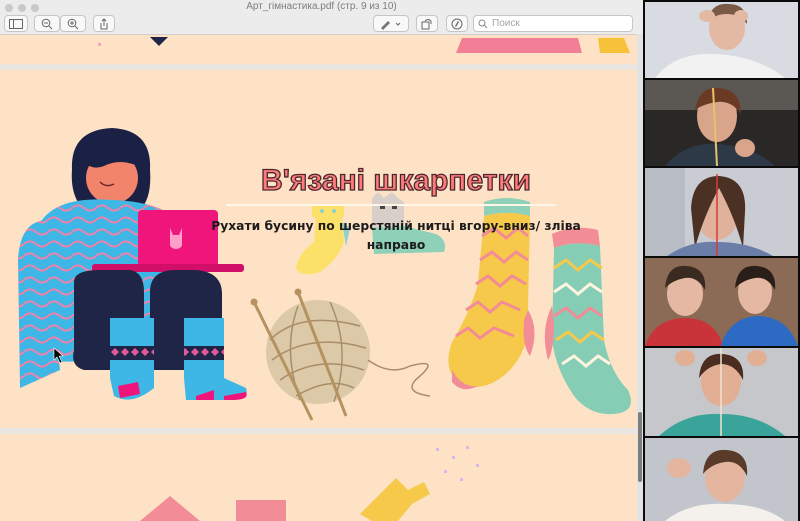 The image size is (800, 521). I want to click on zoom-out-button, so click(47, 23).